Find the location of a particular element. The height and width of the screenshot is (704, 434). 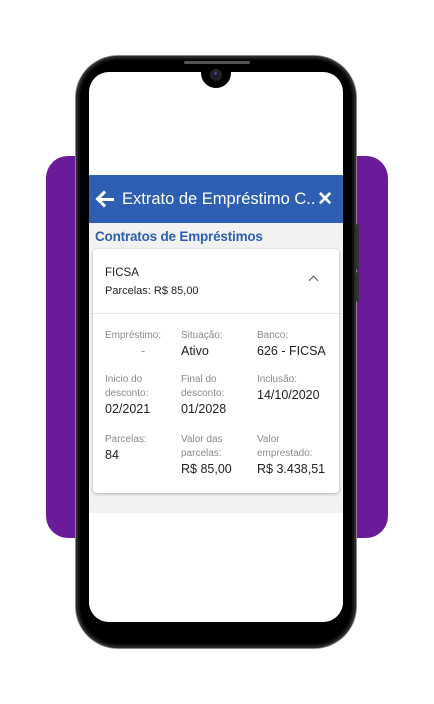

app-bar: Extrato de Empréstimo C... ✕ is located at coordinates (216, 199).